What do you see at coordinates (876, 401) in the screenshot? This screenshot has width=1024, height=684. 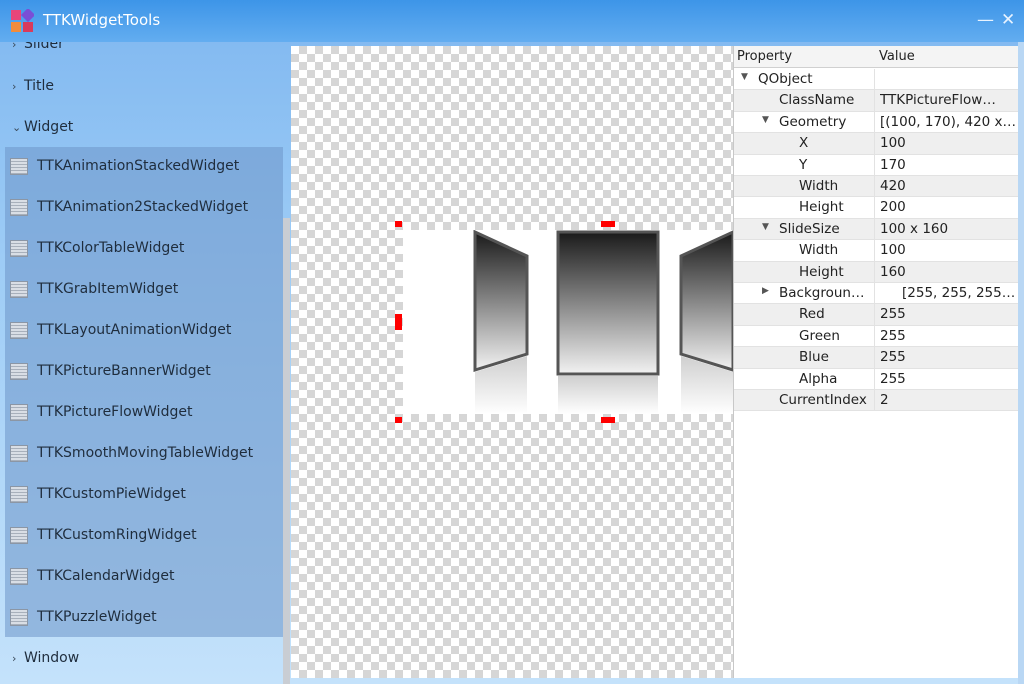 I see `property-row: CurrentIndex 2` at bounding box center [876, 401].